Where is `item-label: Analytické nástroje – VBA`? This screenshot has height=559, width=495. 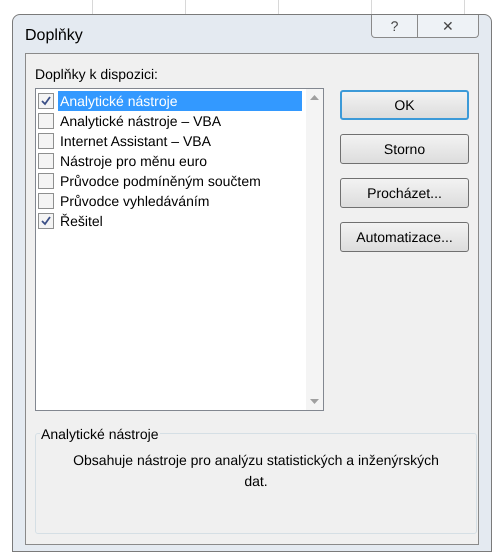
item-label: Analytické nástroje – VBA is located at coordinates (140, 121).